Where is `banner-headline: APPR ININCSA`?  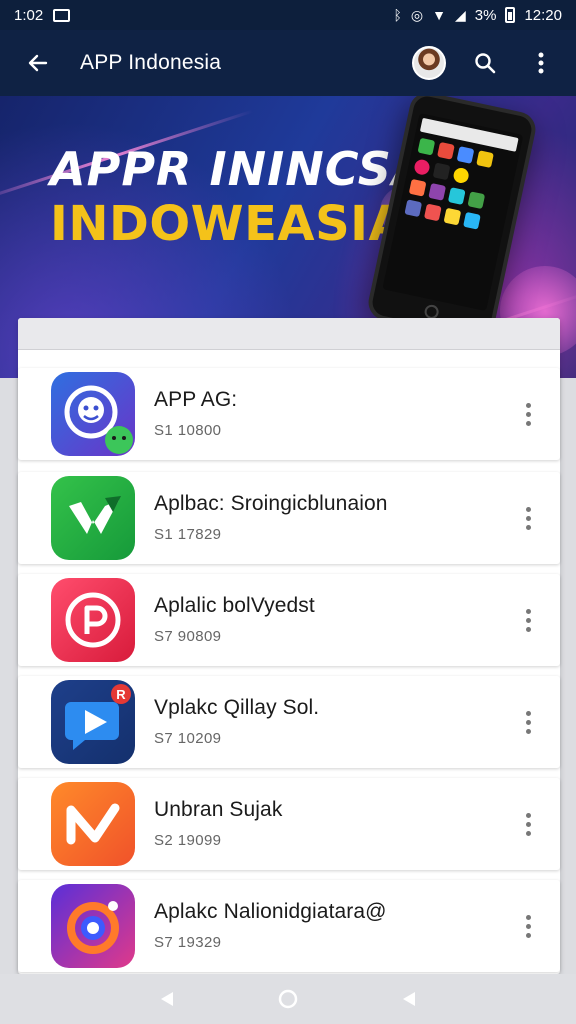
banner-headline: APPR ININCSA is located at coordinates (239, 169).